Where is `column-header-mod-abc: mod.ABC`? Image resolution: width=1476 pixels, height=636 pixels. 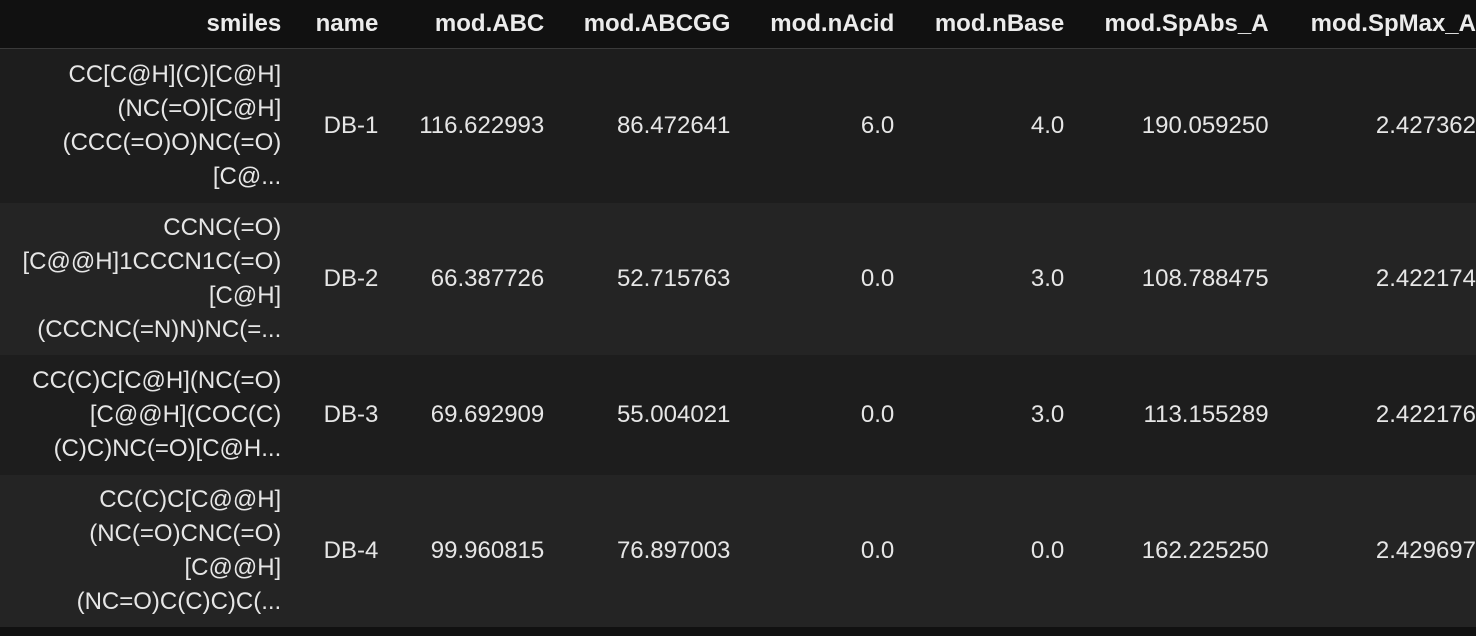 column-header-mod-abc: mod.ABC is located at coordinates (489, 23).